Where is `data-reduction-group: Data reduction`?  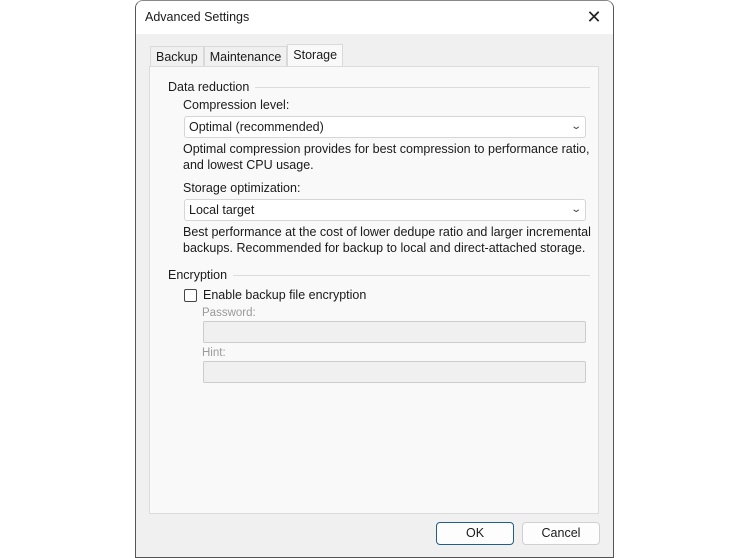 data-reduction-group: Data reduction is located at coordinates (379, 87).